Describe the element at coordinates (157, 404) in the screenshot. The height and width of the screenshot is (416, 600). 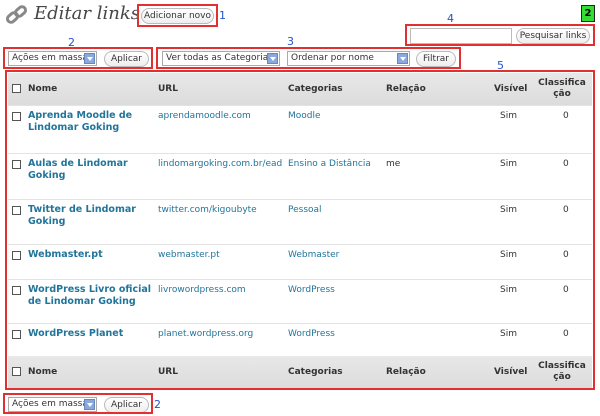
I see `annotation-number-2-bottom: 2` at that location.